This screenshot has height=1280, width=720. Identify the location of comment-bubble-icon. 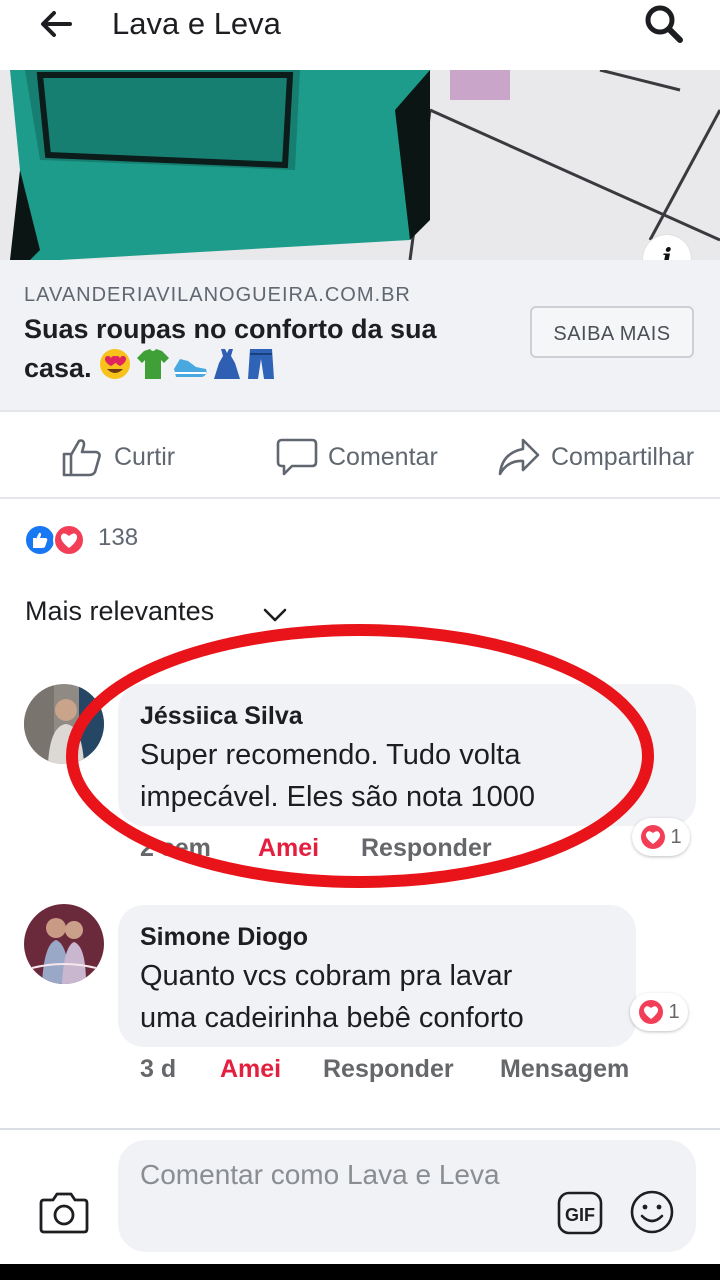
(297, 457).